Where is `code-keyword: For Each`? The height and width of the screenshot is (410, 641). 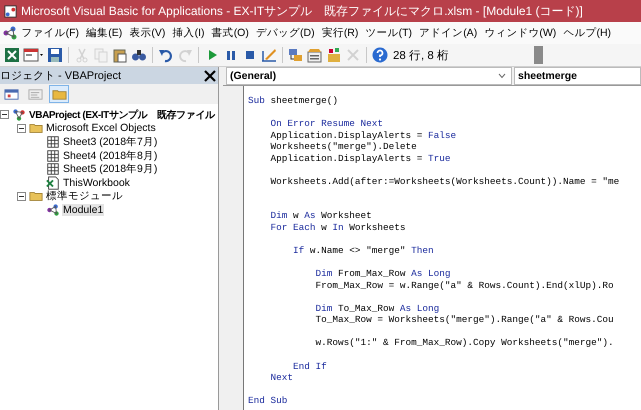
code-keyword: For Each is located at coordinates (293, 228).